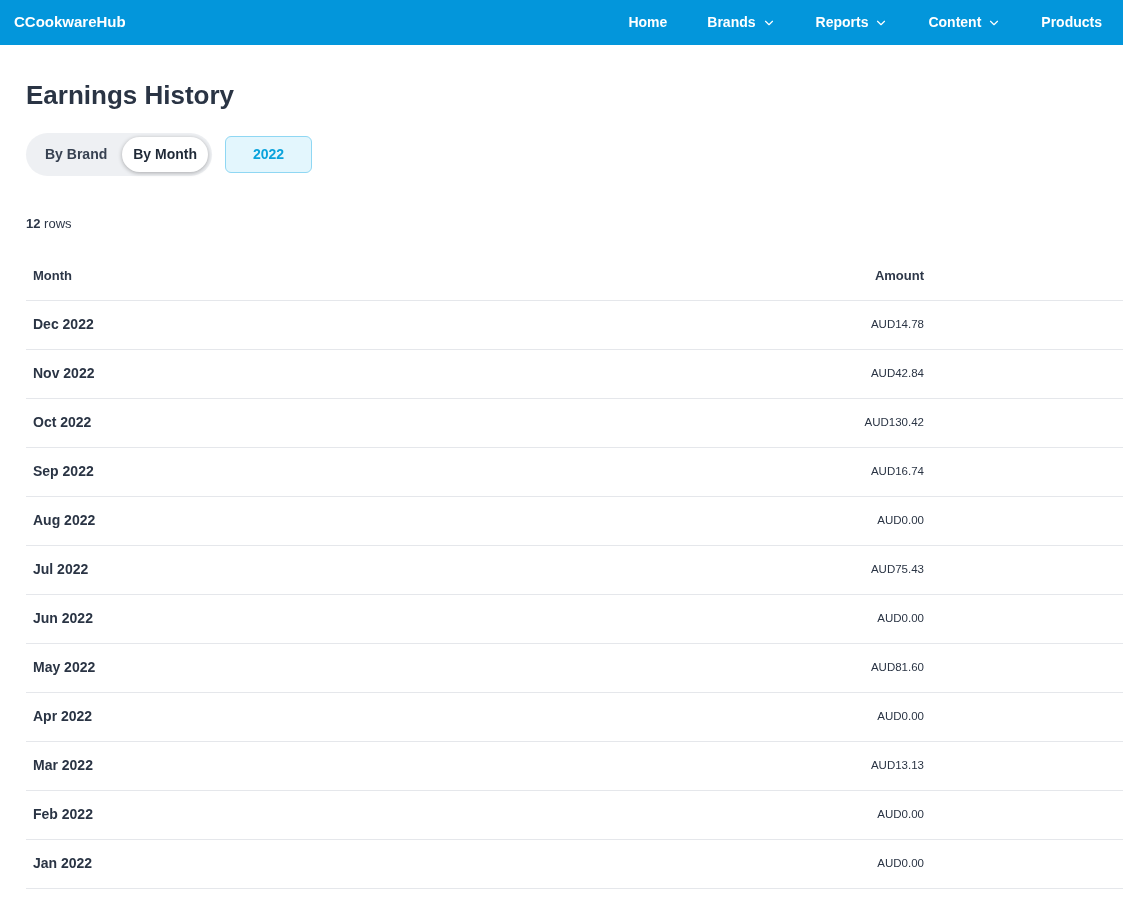 The width and height of the screenshot is (1123, 923). Describe the element at coordinates (76, 154) in the screenshot. I see `toggle-option: By Brand` at that location.